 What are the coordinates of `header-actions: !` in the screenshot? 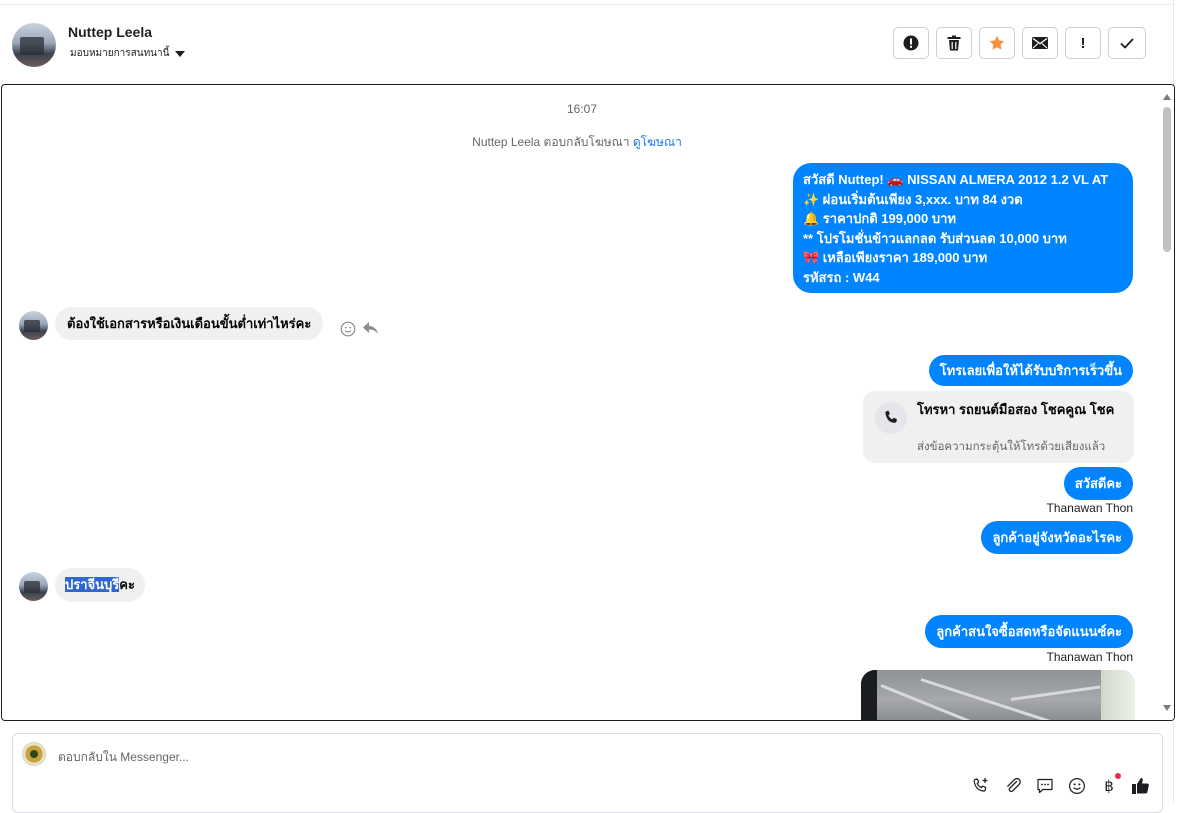 It's located at (1023, 43).